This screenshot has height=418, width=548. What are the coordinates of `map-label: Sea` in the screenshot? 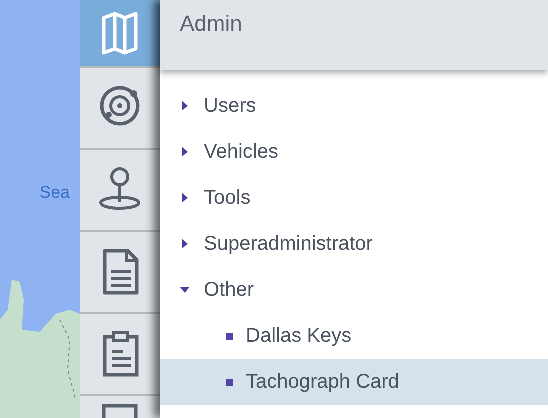 It's located at (55, 193).